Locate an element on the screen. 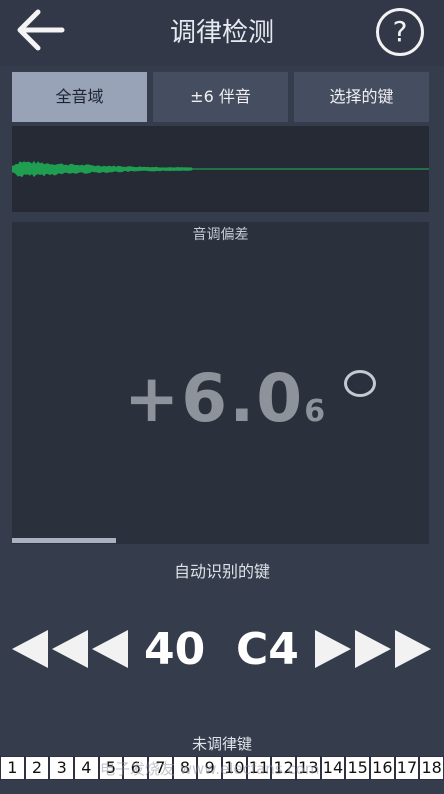 The height and width of the screenshot is (794, 444). tab-full-range: 全音域 is located at coordinates (79, 97).